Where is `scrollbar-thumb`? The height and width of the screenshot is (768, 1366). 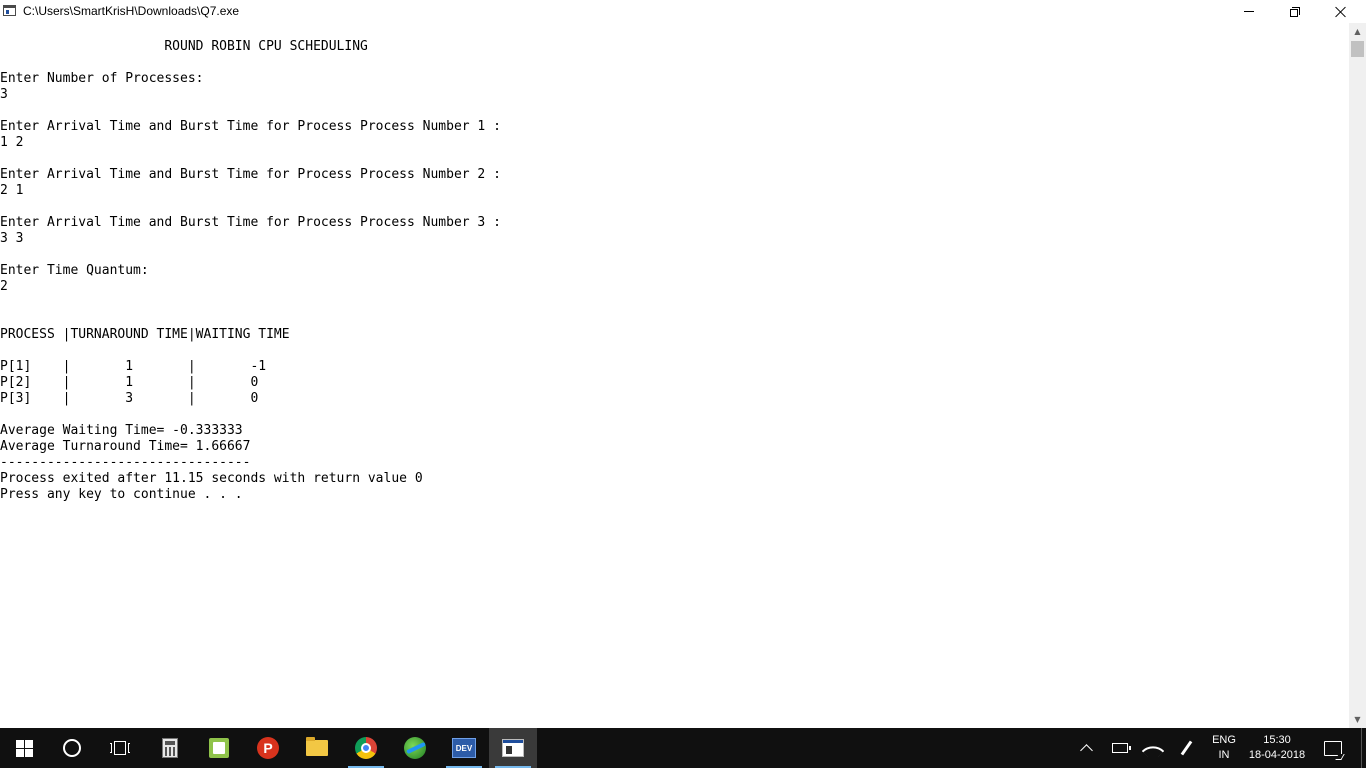
scrollbar-thumb is located at coordinates (1357, 49).